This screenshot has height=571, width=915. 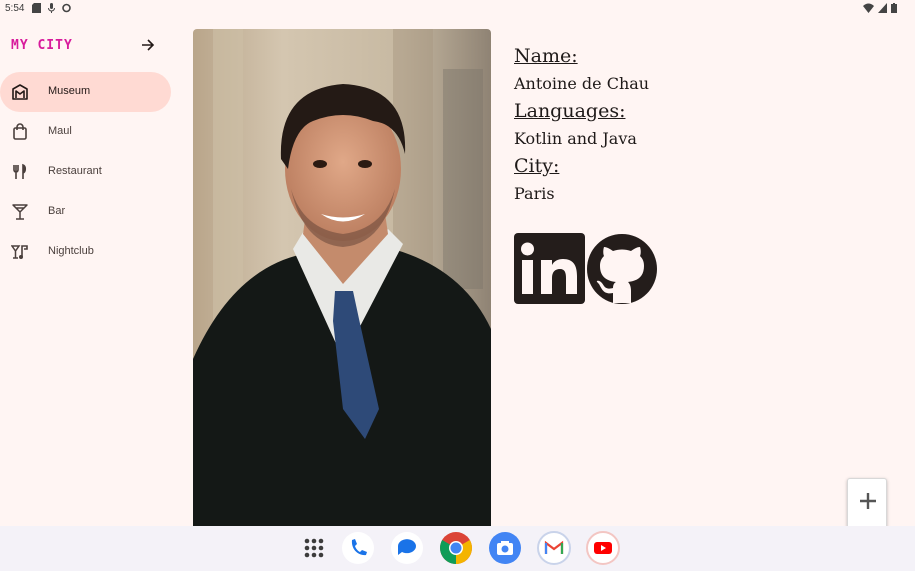 What do you see at coordinates (60, 131) in the screenshot?
I see `drawer-item-label: Maul` at bounding box center [60, 131].